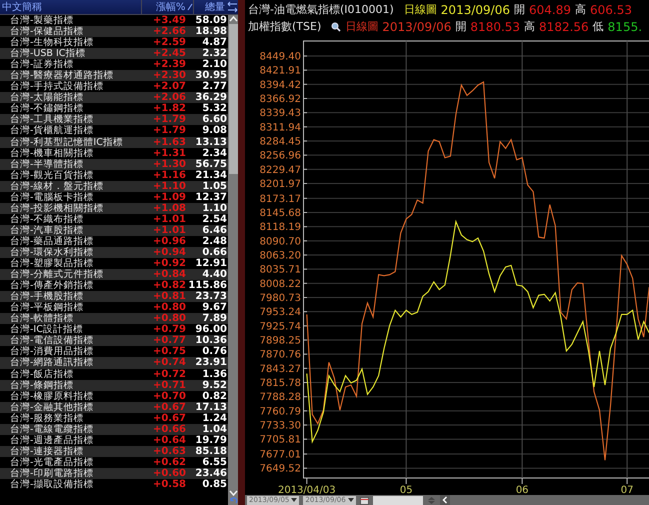 This screenshot has width=649, height=505. I want to click on index-name: 台灣-線材．盤元指標, so click(56, 186).